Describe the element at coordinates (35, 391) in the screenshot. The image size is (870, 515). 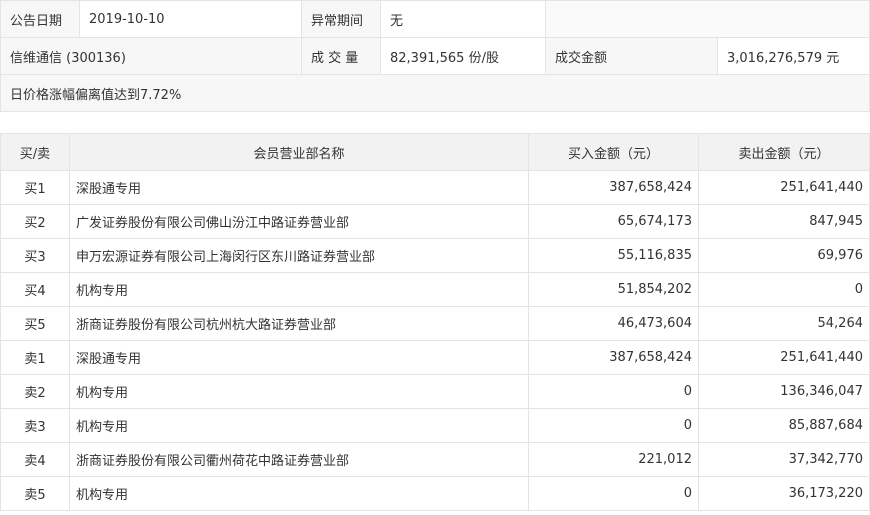
I see `row-side: 卖2` at that location.